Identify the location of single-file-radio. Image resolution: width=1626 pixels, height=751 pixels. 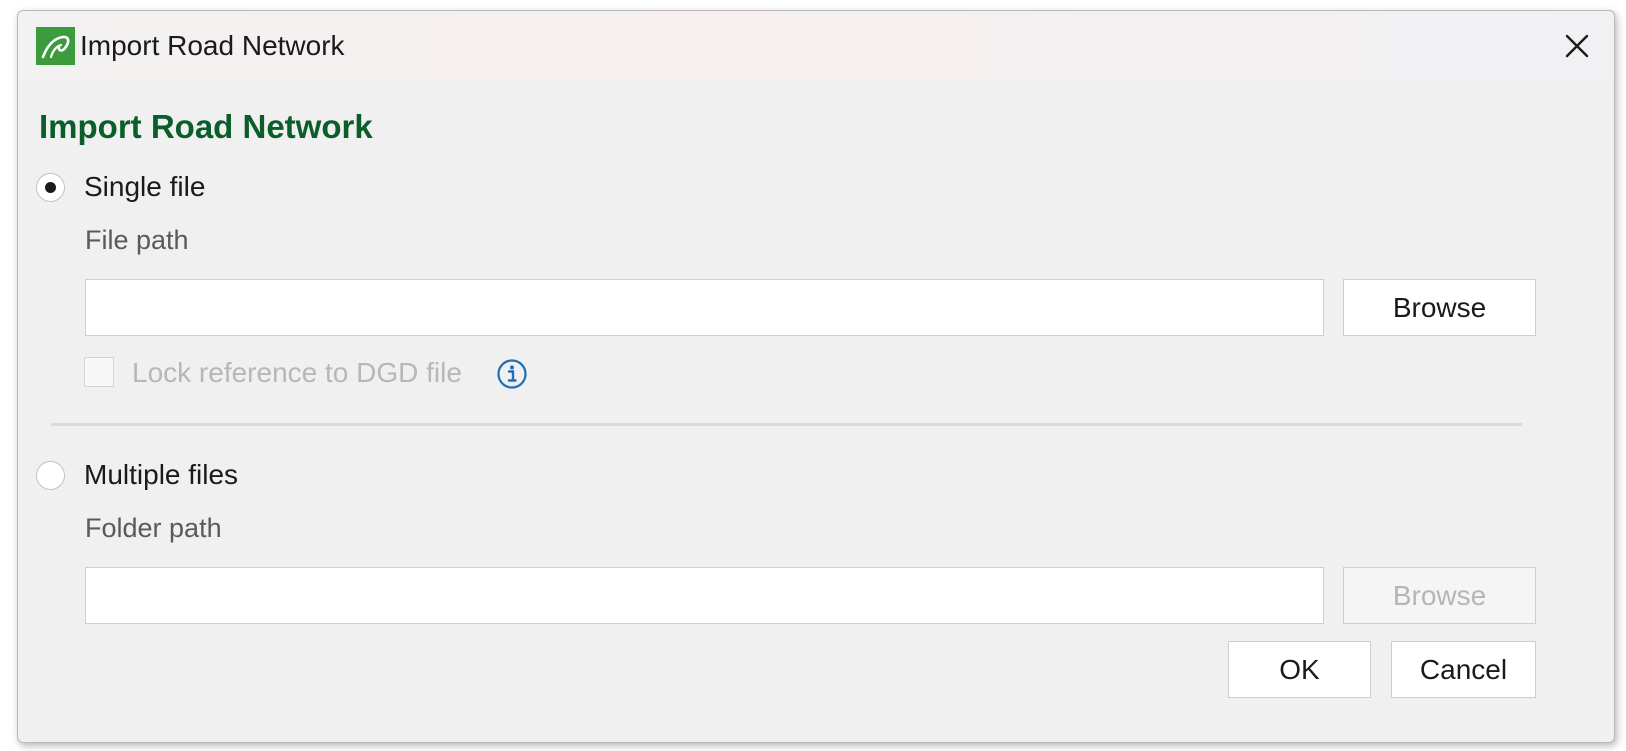
(50, 187).